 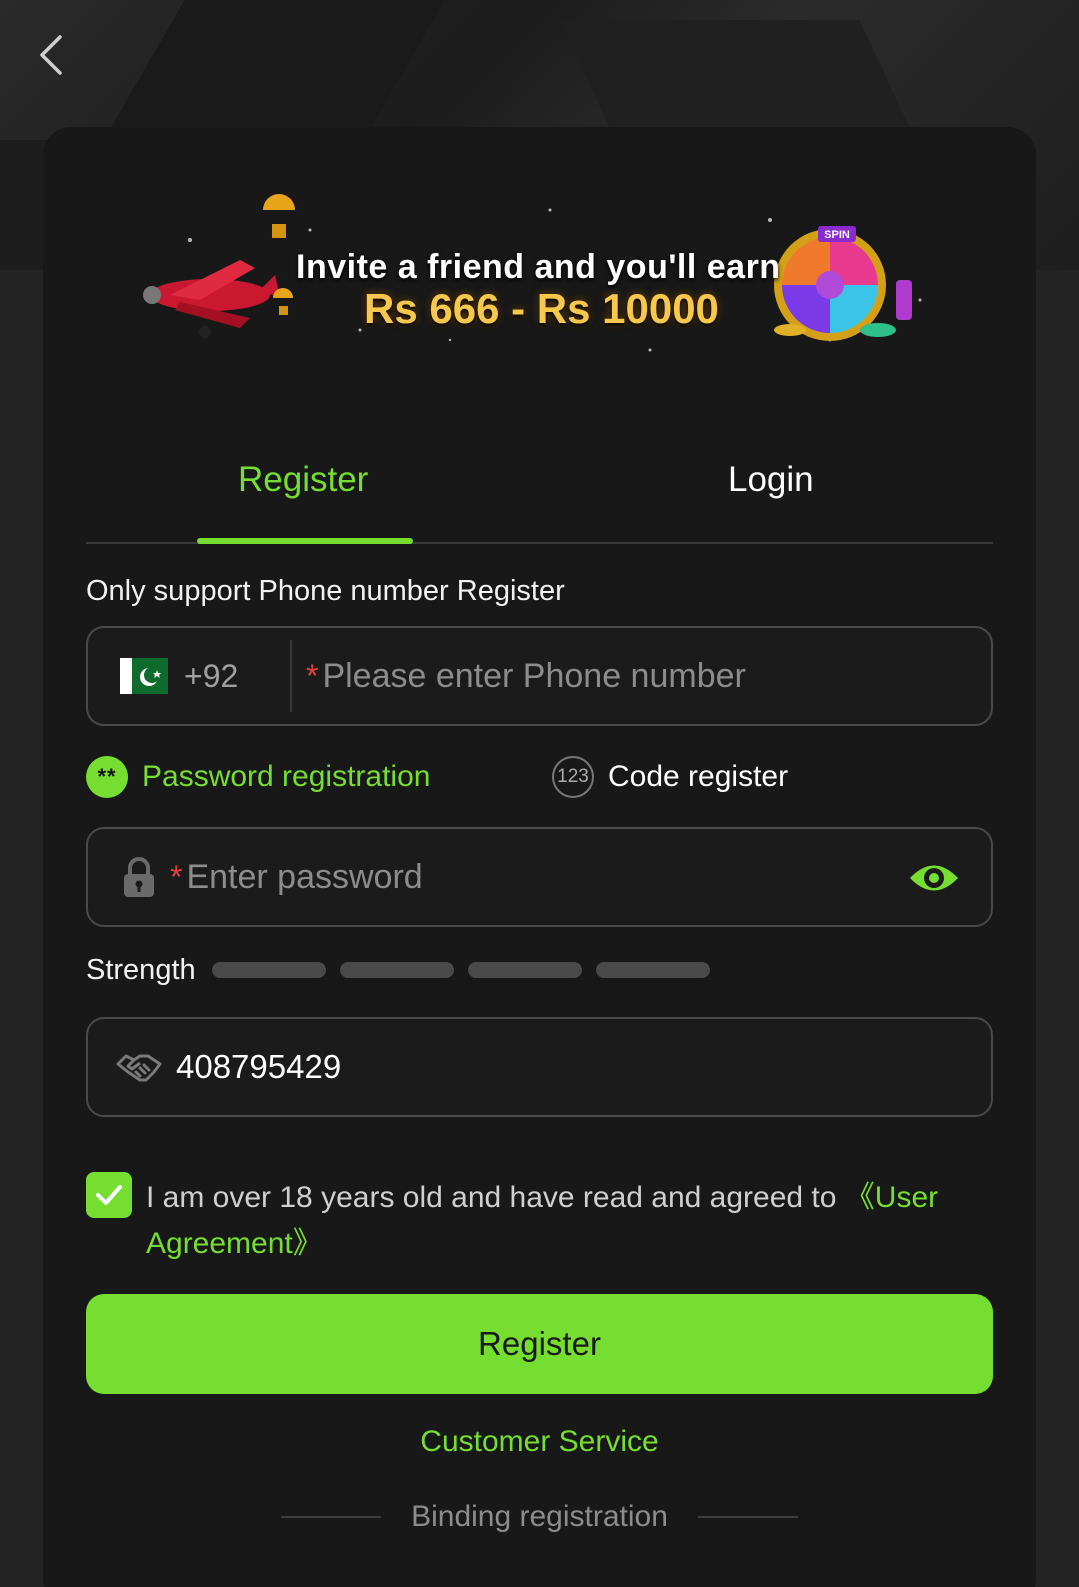 I want to click on chevron-left-icon, so click(x=51, y=55).